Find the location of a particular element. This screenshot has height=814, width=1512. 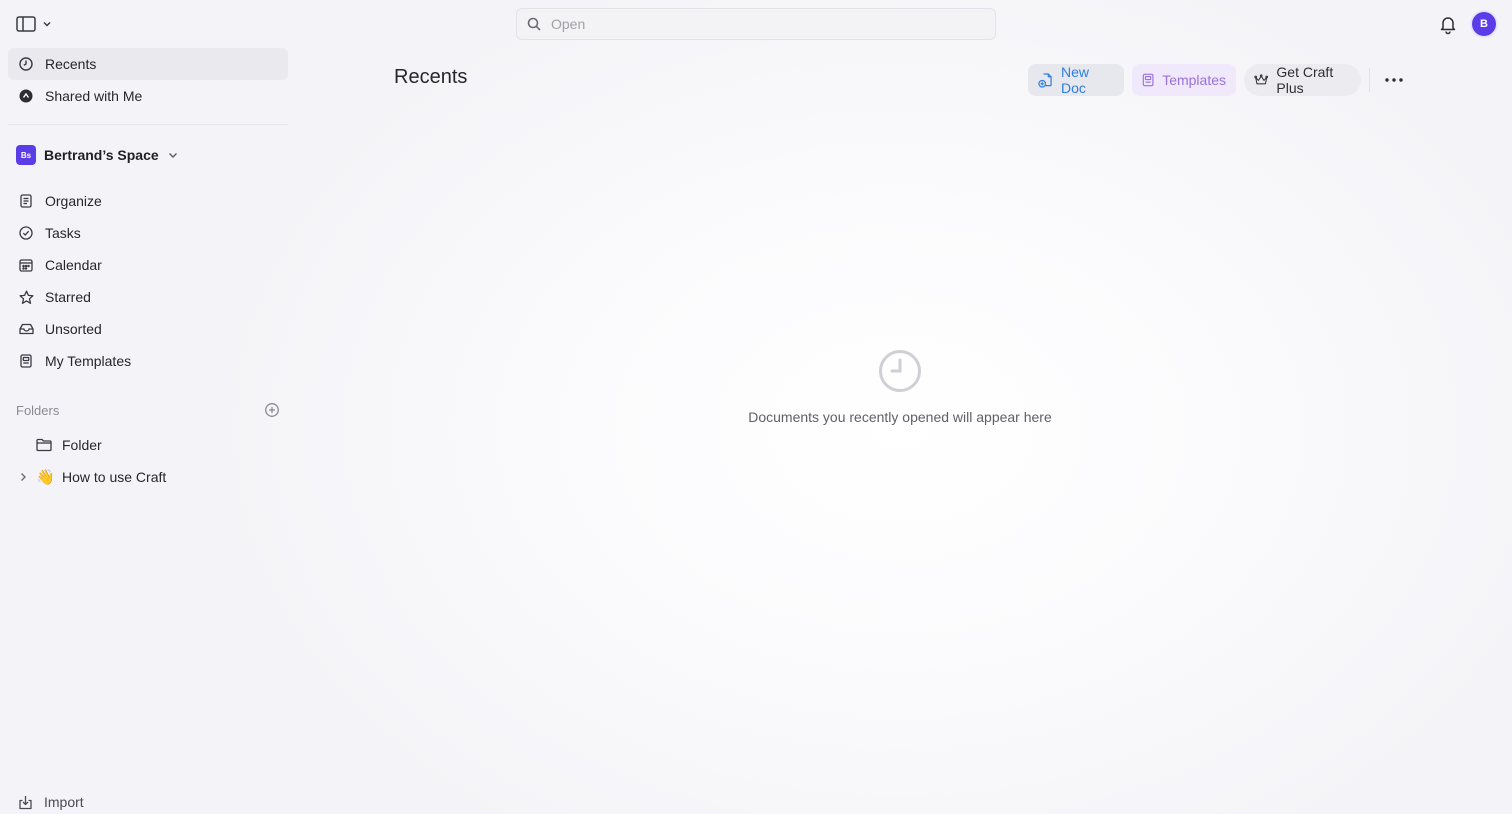

document-list-icon is located at coordinates (26, 201).